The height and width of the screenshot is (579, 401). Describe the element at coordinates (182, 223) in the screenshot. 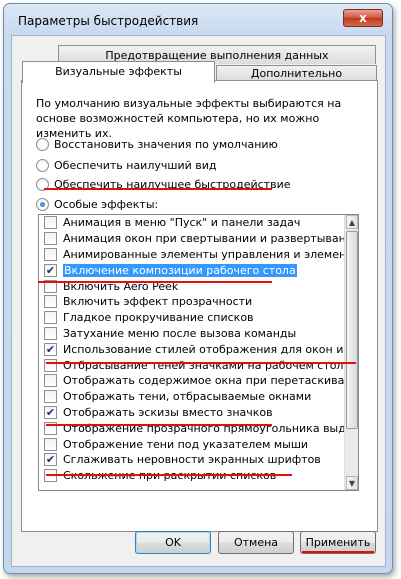

I see `effect-label: Анимация в меню "Пуск" и панели задач` at that location.